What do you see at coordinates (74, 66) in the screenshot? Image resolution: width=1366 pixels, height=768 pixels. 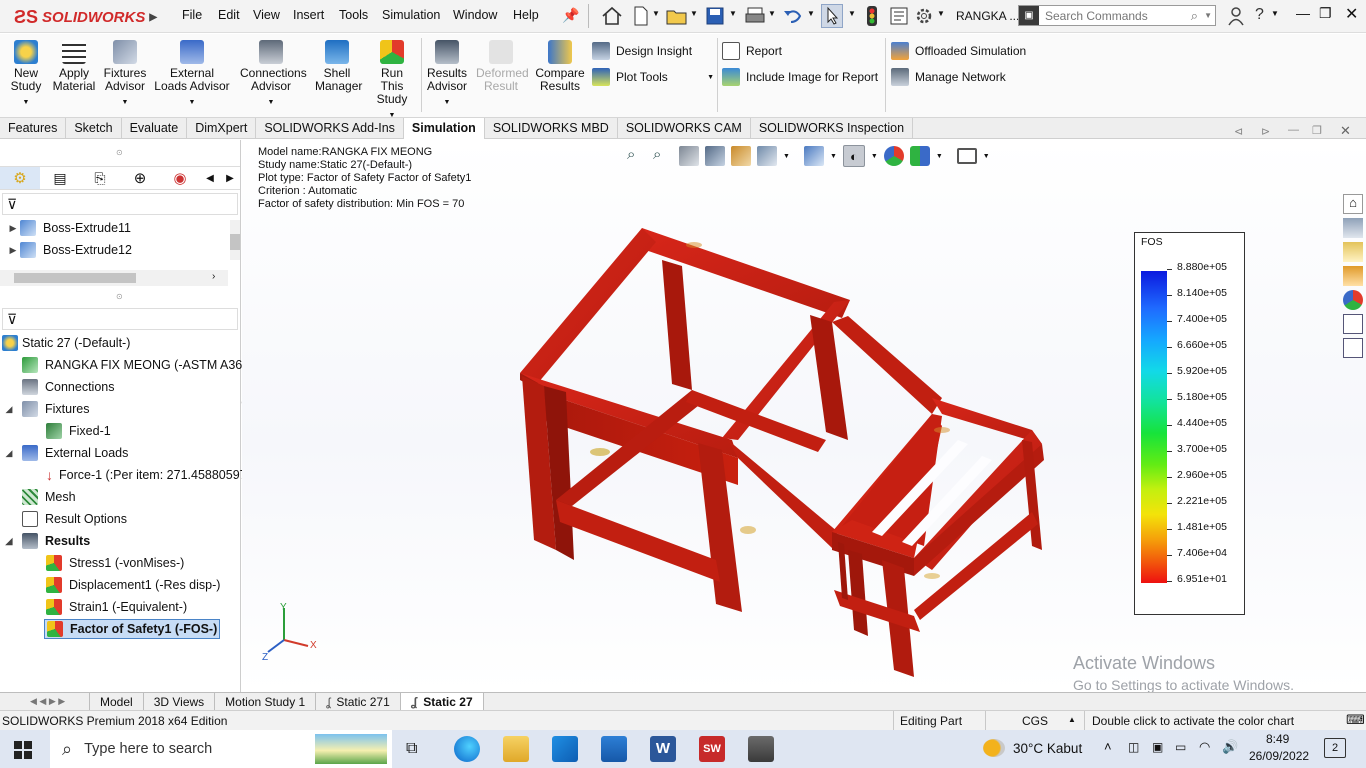 I see `apply-material-button: Apply Material` at bounding box center [74, 66].